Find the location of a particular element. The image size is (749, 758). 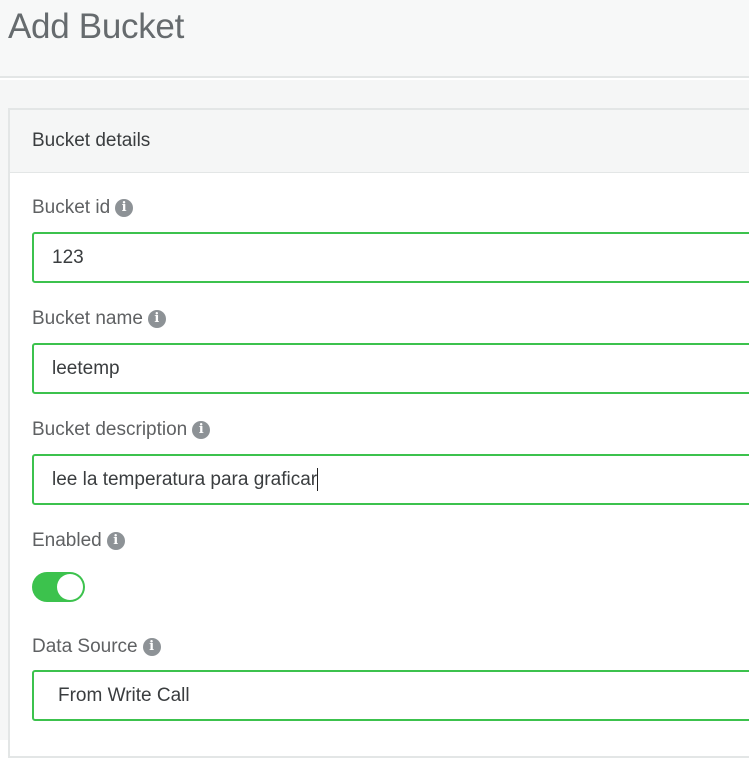

bucket-name-label-text: Bucket name is located at coordinates (87, 318).